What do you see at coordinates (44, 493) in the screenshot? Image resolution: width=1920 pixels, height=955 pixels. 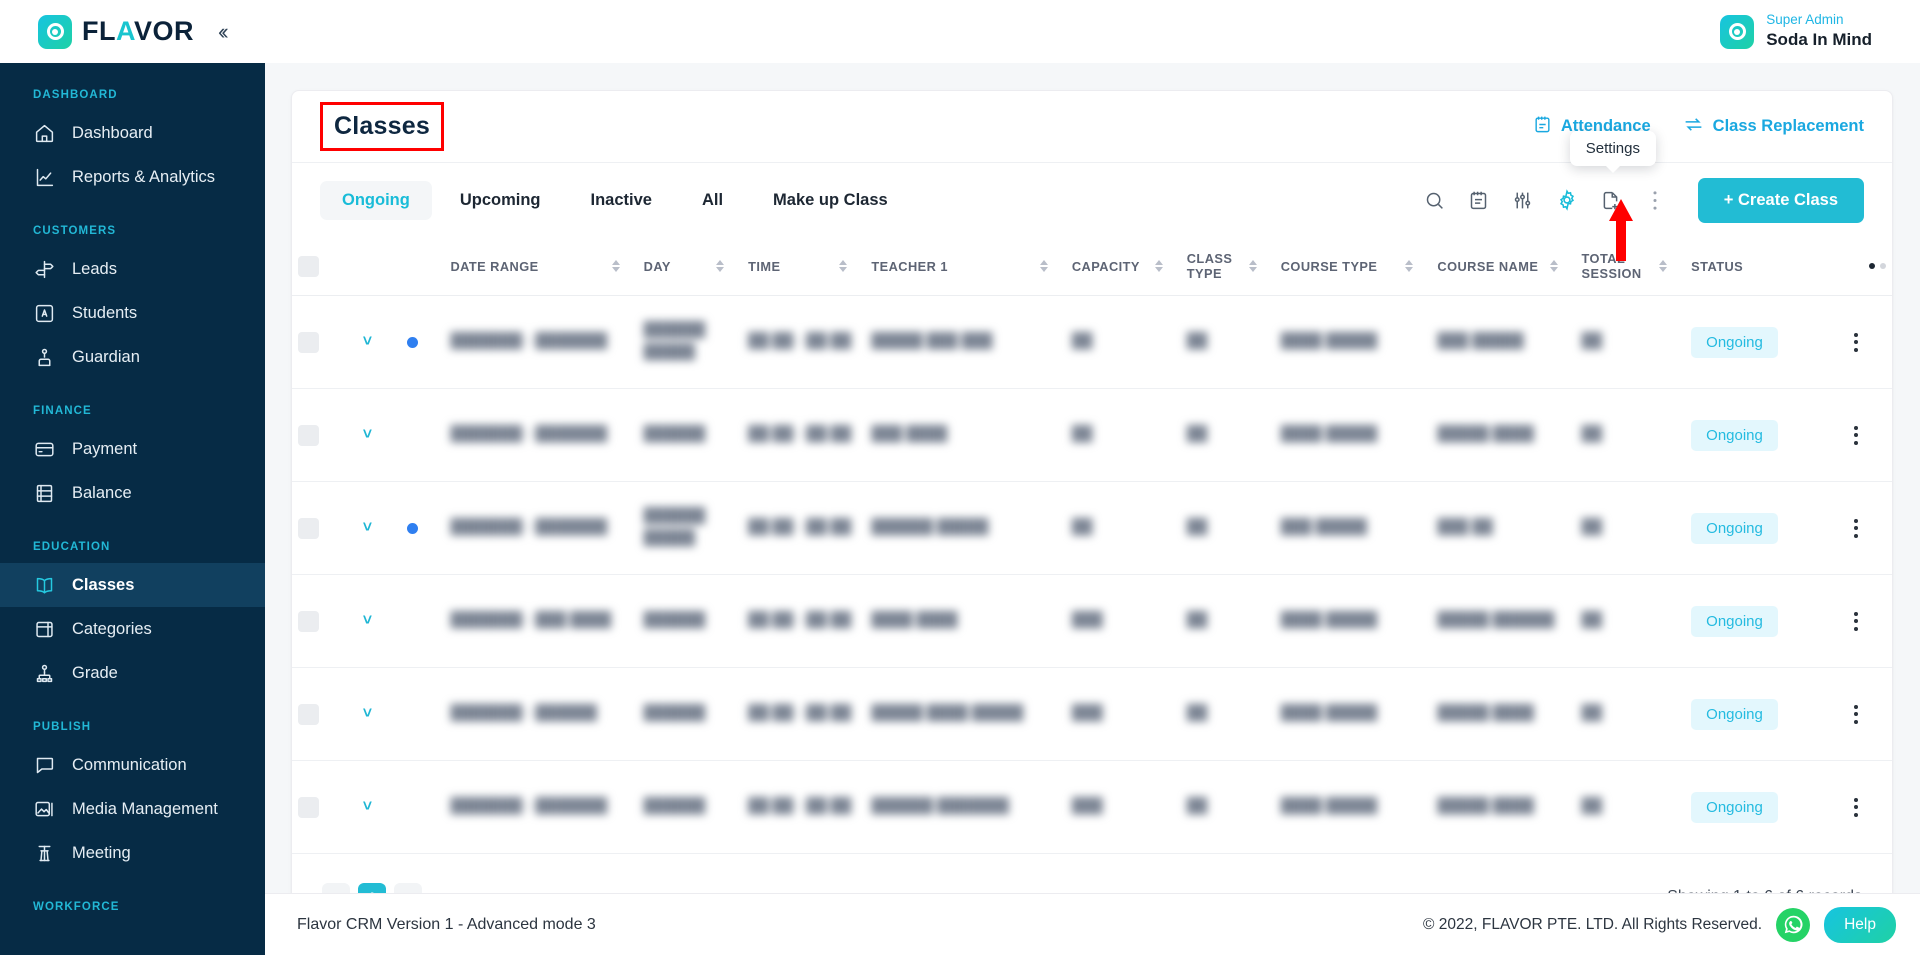 I see `ledger-icon` at bounding box center [44, 493].